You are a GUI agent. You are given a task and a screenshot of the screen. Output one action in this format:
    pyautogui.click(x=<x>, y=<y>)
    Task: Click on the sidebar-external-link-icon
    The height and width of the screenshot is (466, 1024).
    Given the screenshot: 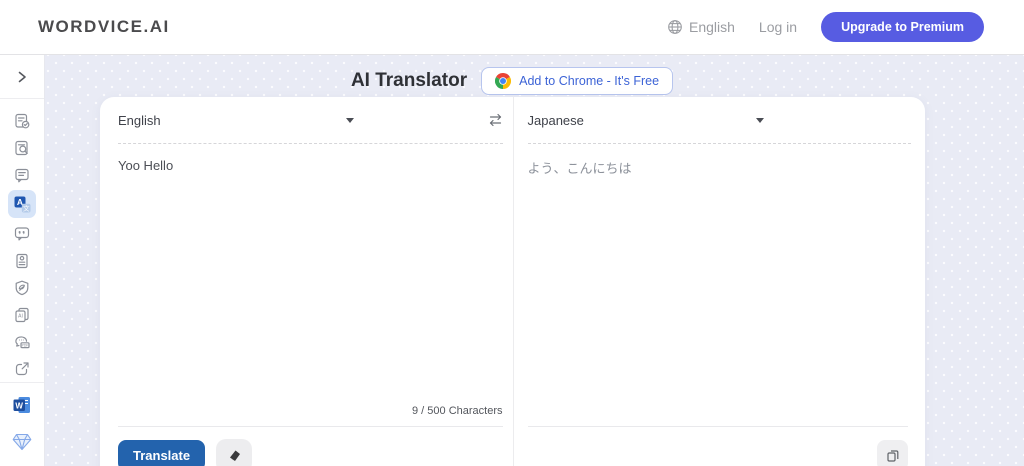 What is the action you would take?
    pyautogui.click(x=22, y=368)
    